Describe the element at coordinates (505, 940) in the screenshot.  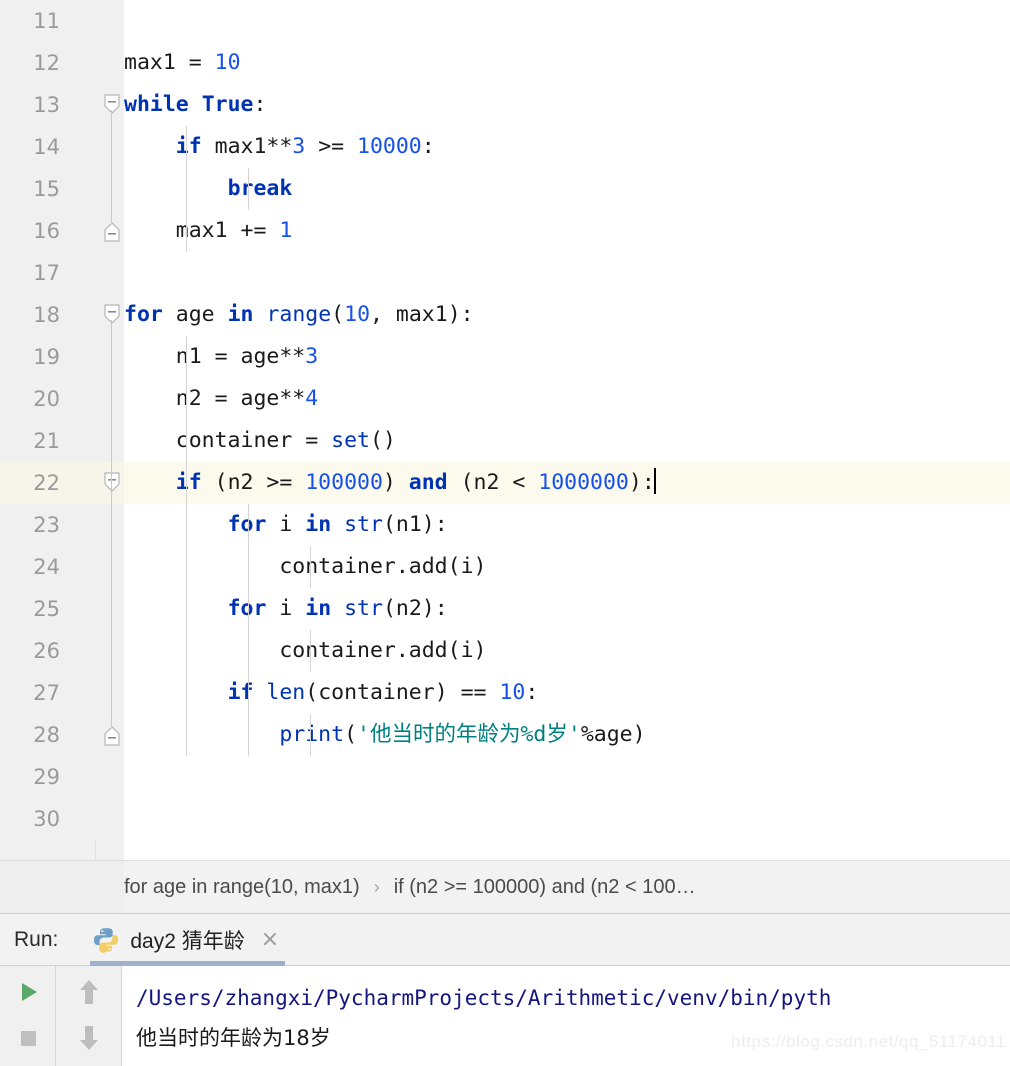
I see `run-tool-window-header: Run: day2 猜年龄 ×` at that location.